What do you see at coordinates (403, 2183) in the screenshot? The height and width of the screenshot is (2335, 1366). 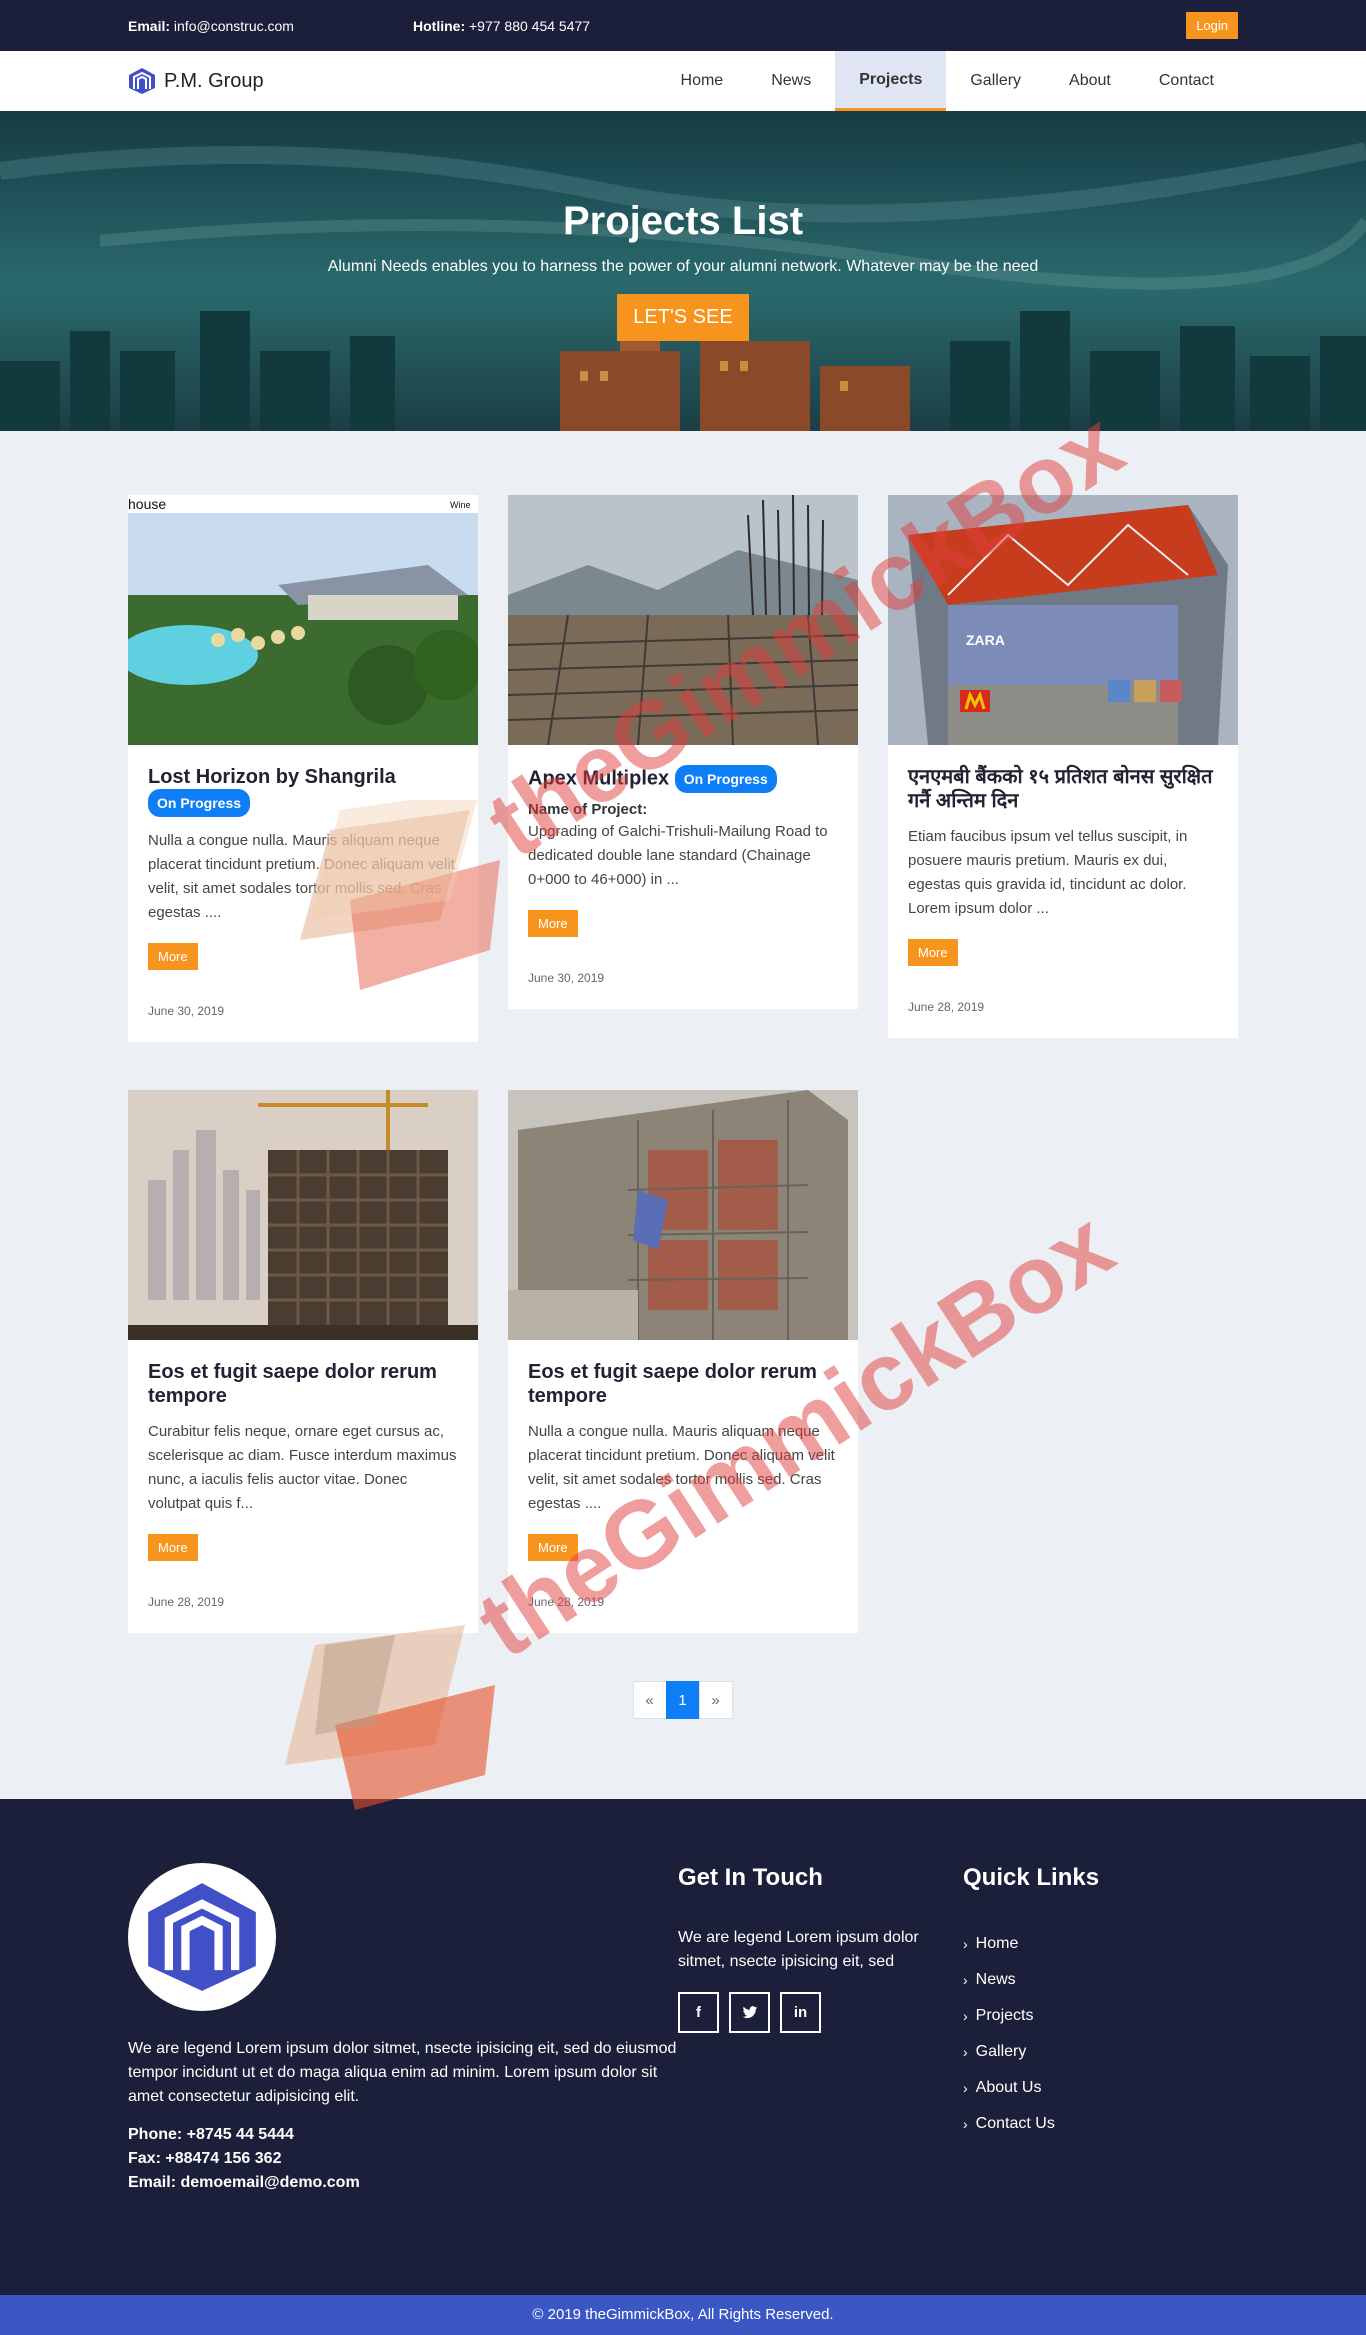 I see `footer-email: Email: demoemail@demo.com` at bounding box center [403, 2183].